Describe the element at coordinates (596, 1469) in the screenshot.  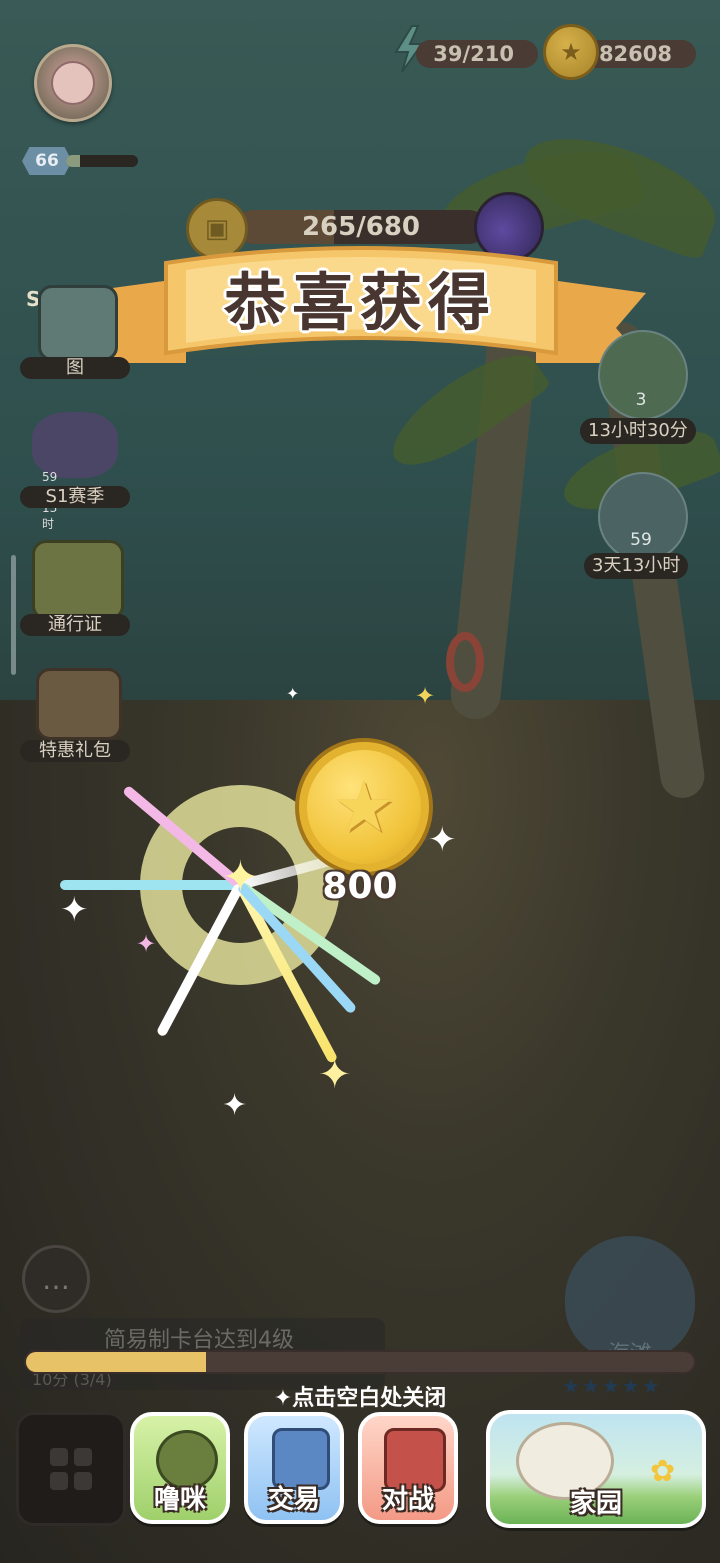
I see `nav-home-button: ✿ 家园` at that location.